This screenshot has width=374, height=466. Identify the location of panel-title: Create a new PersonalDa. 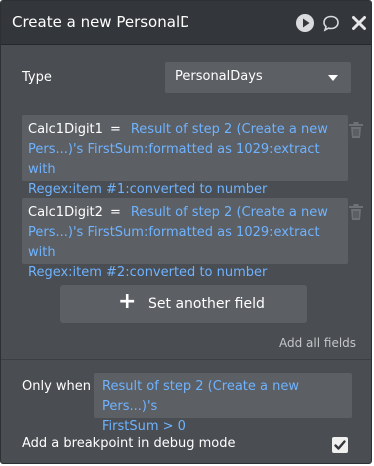
(100, 22).